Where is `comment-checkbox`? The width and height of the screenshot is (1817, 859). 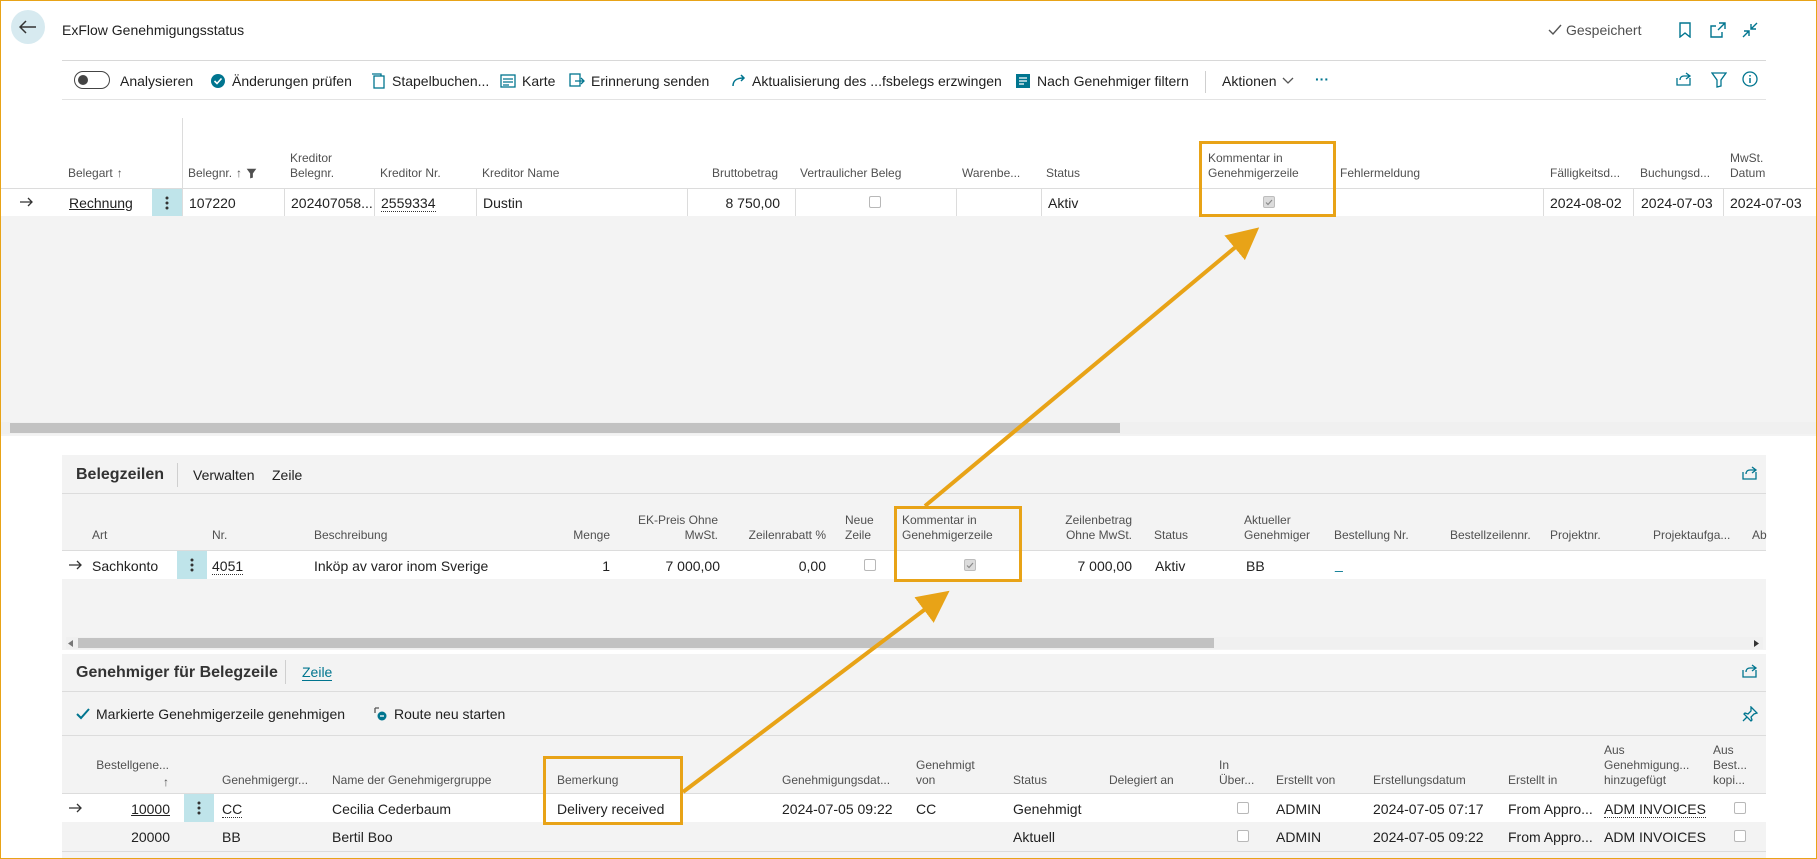
comment-checkbox is located at coordinates (1269, 202).